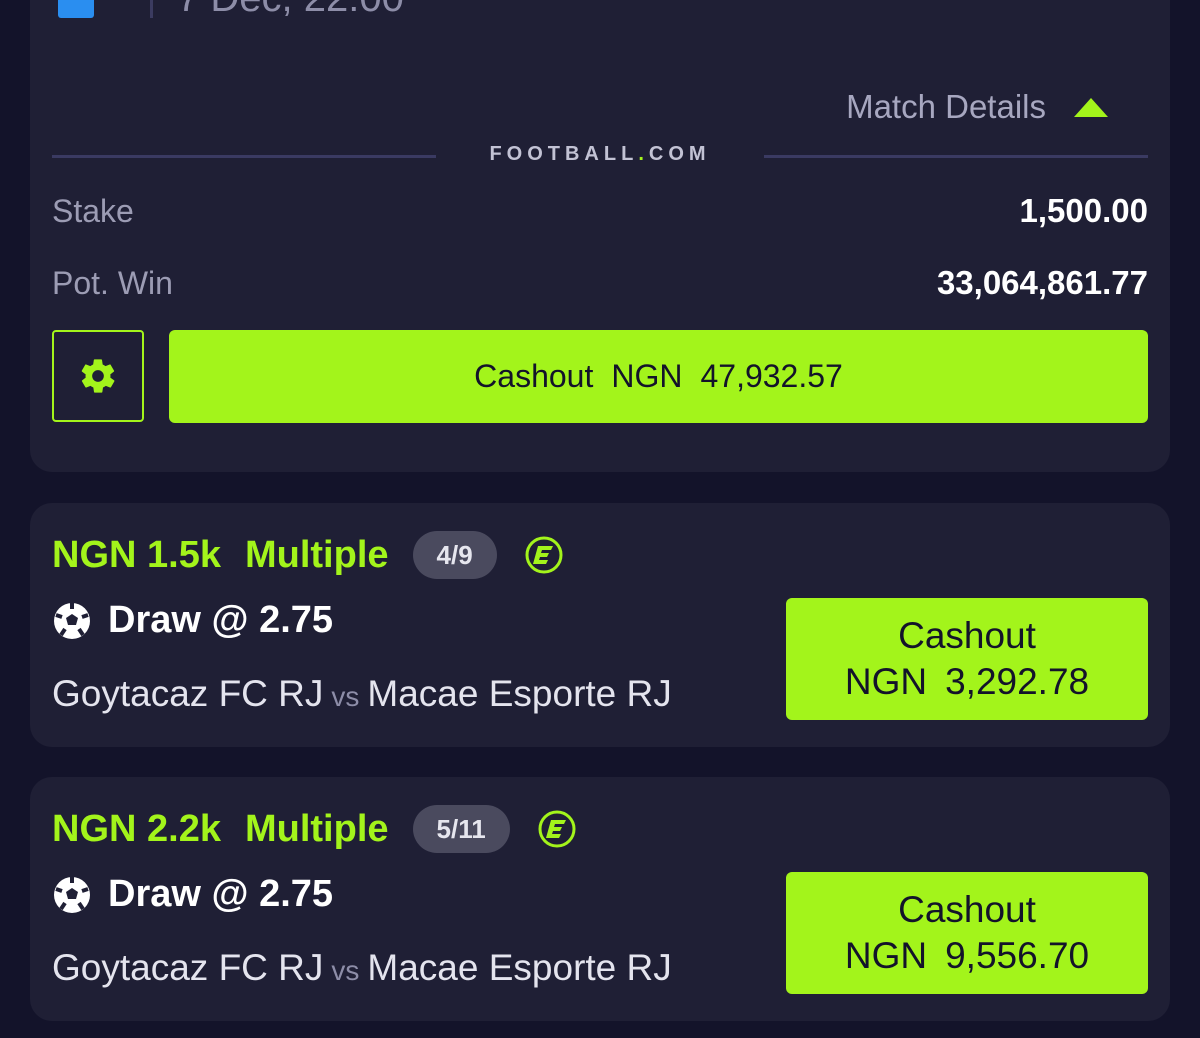  I want to click on cashout-button: Cashout NGN 3,292.78, so click(967, 659).